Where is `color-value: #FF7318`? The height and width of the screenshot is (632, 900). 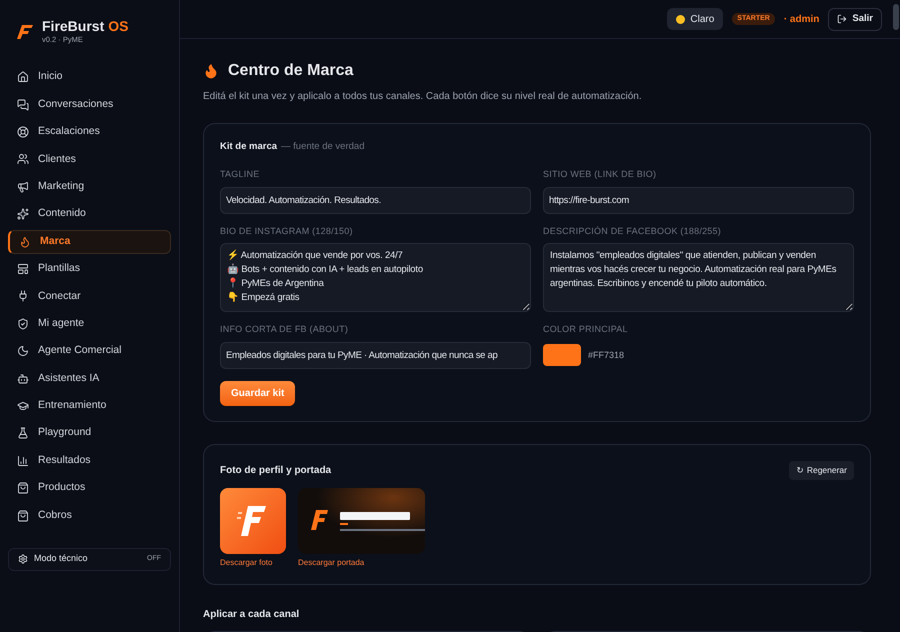 color-value: #FF7318 is located at coordinates (606, 355).